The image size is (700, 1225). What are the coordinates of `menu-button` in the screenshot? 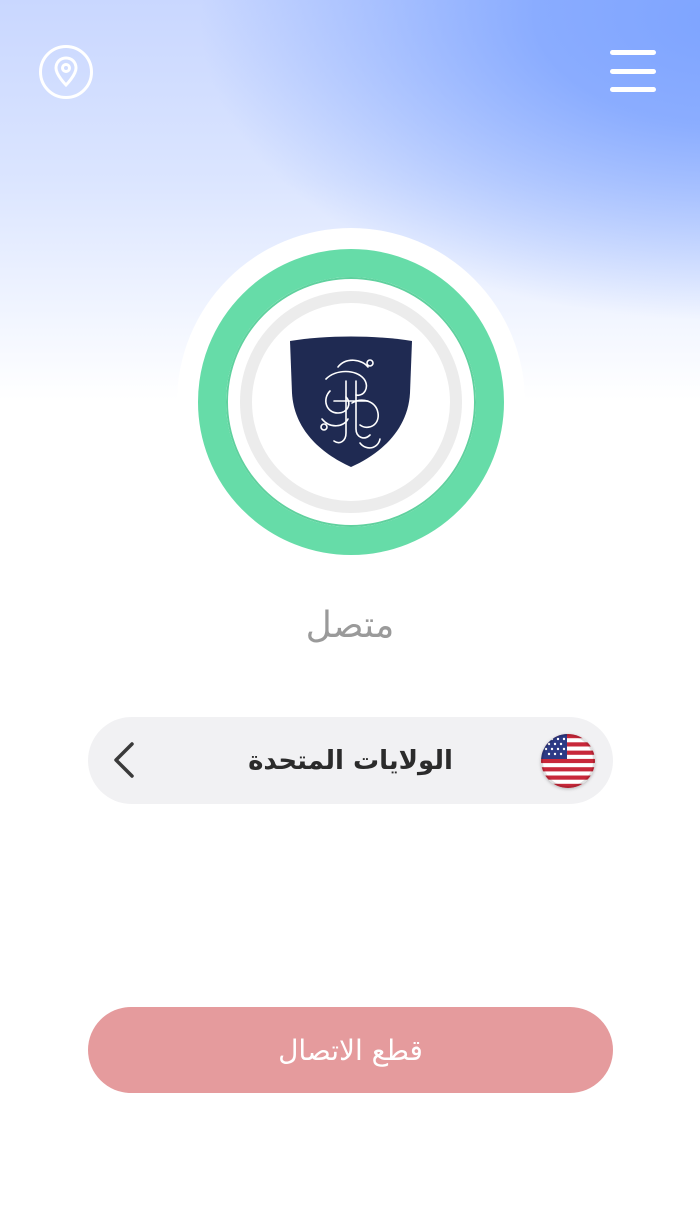 It's located at (634, 71).